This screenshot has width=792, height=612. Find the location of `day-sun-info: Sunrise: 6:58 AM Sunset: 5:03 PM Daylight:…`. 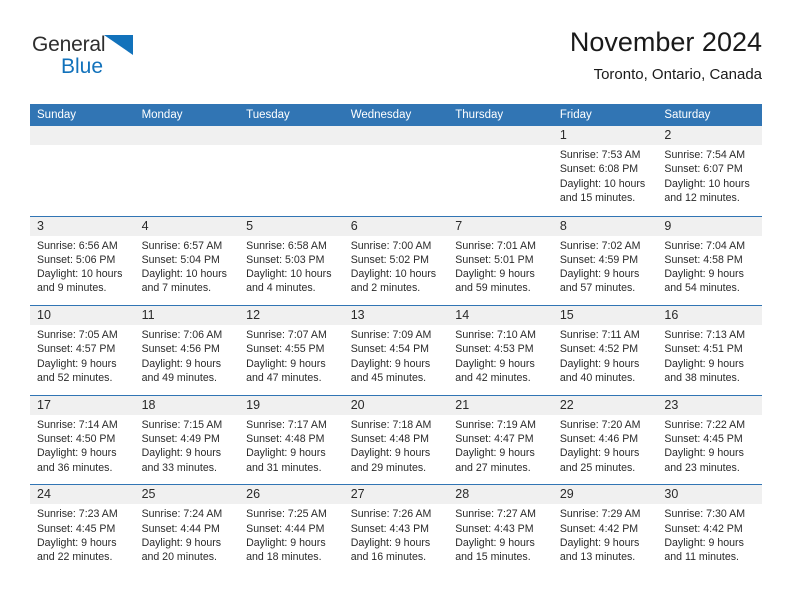

day-sun-info: Sunrise: 6:58 AM Sunset: 5:03 PM Daylight:… is located at coordinates (291, 266).